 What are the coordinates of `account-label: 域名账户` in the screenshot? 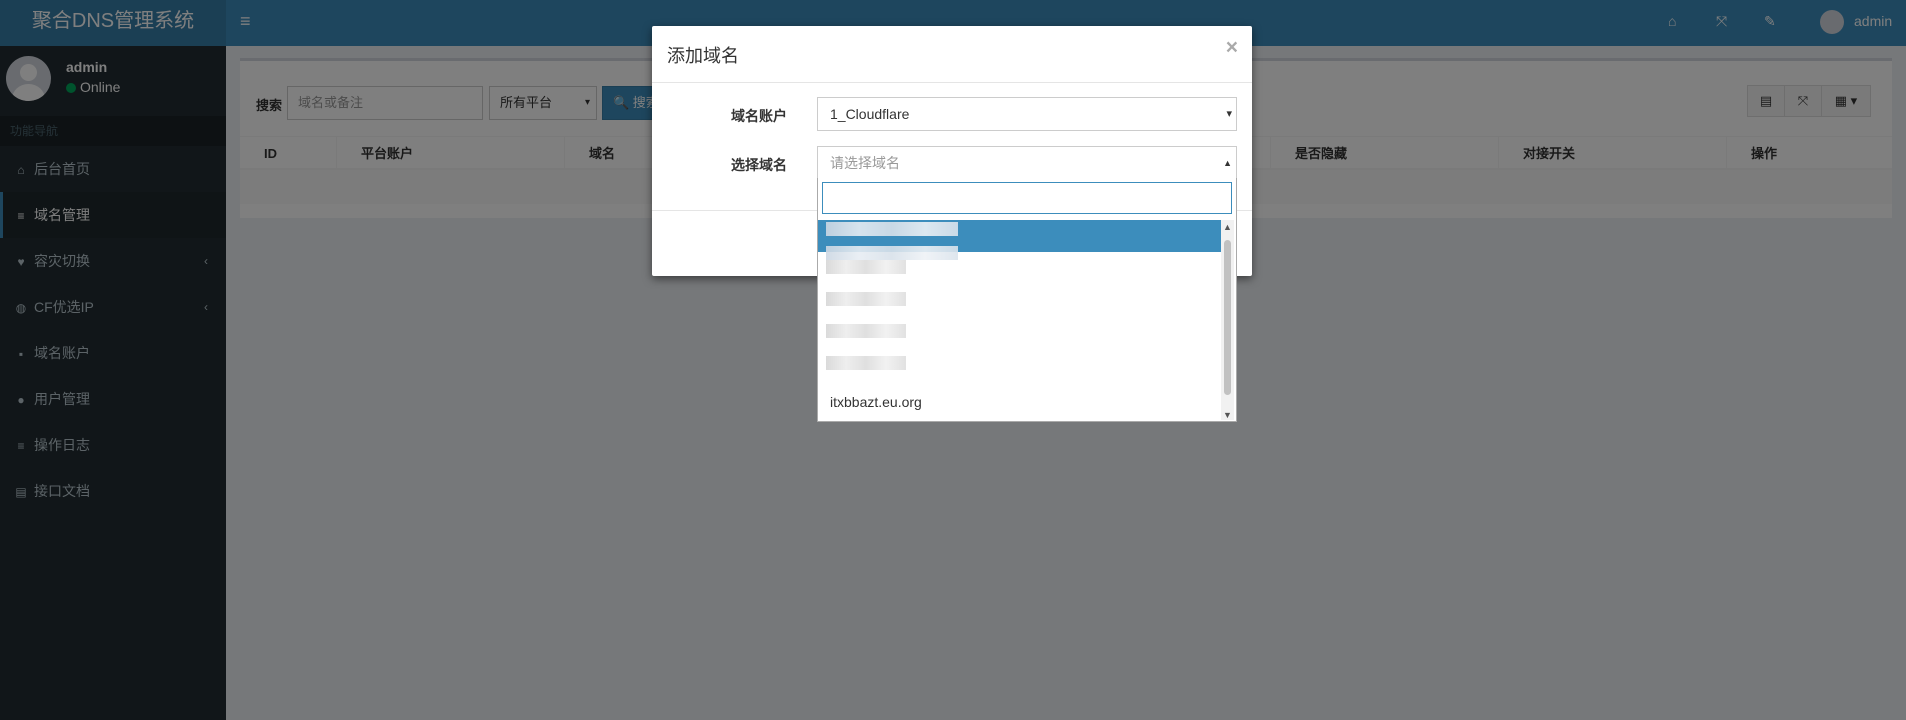 It's located at (759, 116).